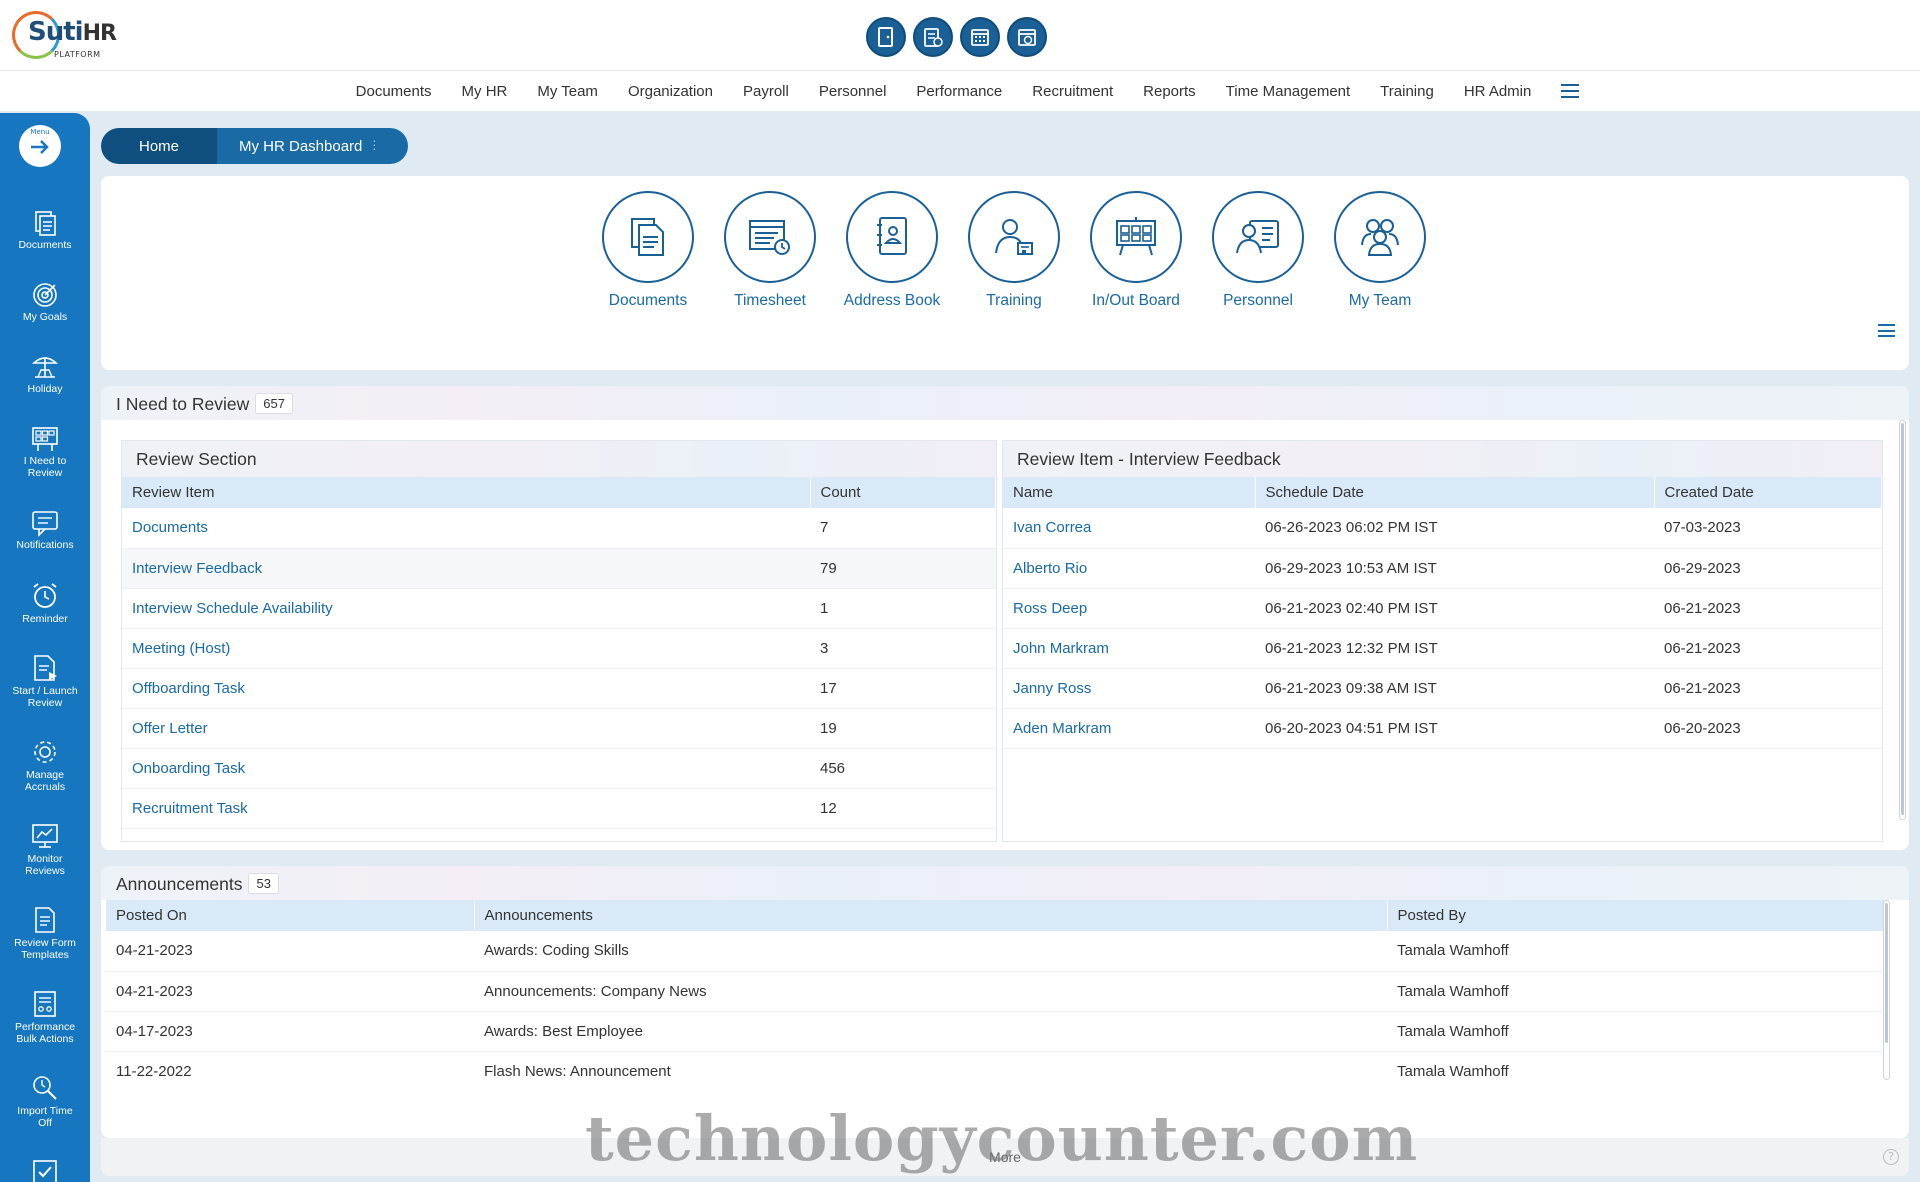 The image size is (1920, 1182). Describe the element at coordinates (45, 439) in the screenshot. I see `review-board-icon` at that location.